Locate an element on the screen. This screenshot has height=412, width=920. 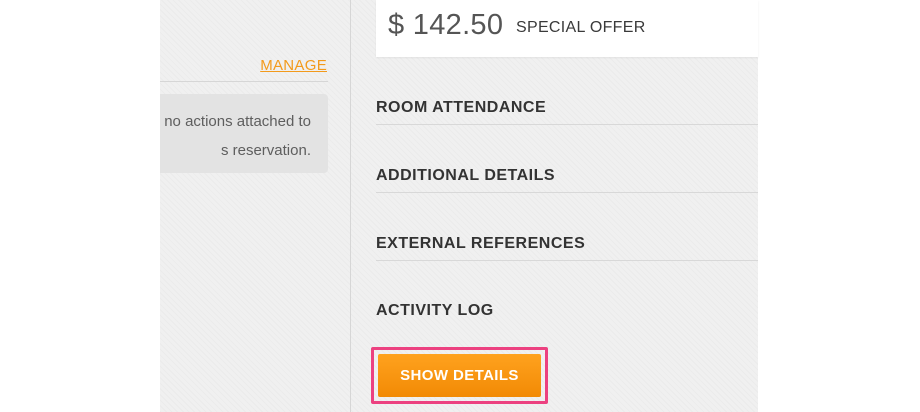
manage-divider is located at coordinates (244, 81).